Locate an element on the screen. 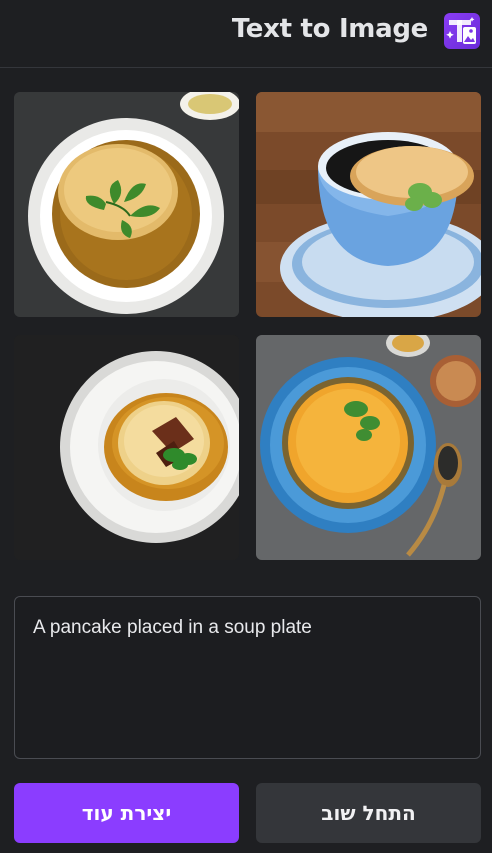 This screenshot has height=853, width=492. start-over-label: התחל שוב is located at coordinates (368, 813).